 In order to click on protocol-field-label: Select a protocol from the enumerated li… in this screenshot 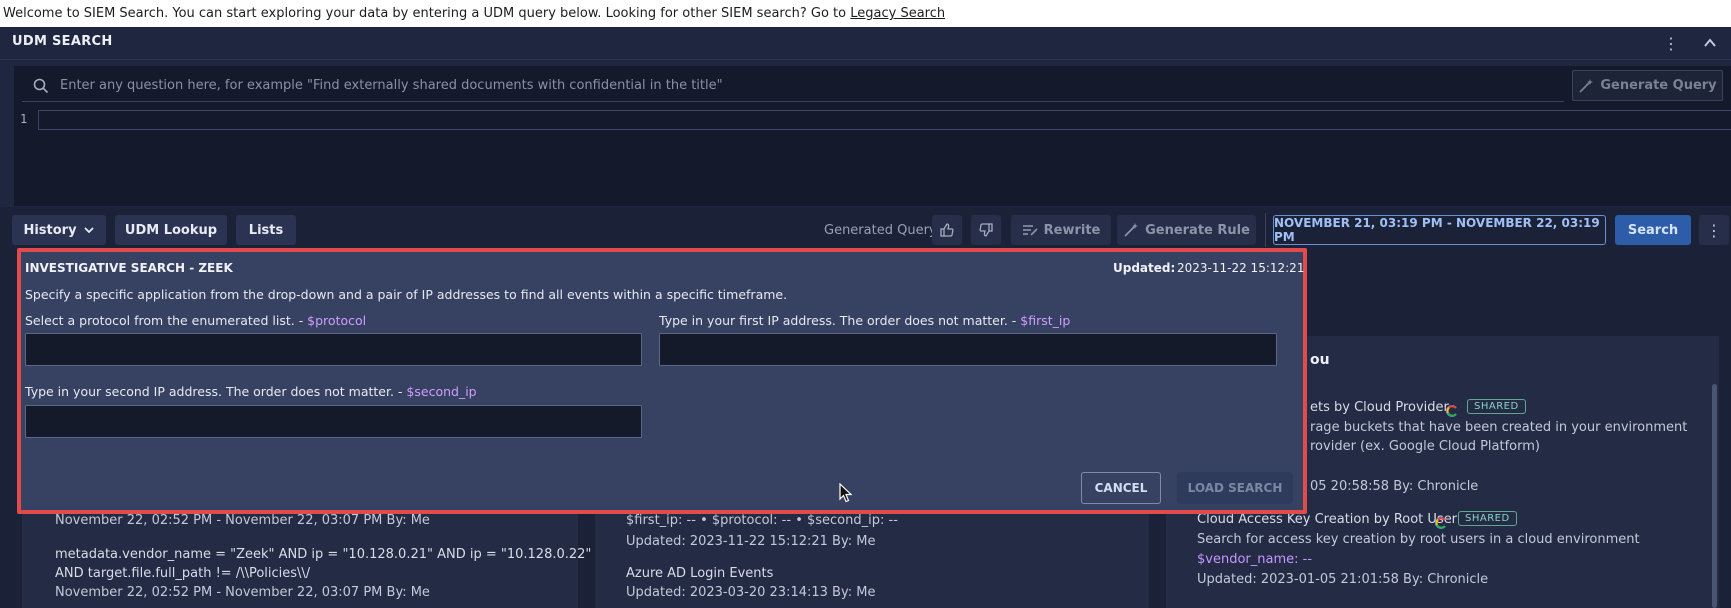, I will do `click(195, 320)`.